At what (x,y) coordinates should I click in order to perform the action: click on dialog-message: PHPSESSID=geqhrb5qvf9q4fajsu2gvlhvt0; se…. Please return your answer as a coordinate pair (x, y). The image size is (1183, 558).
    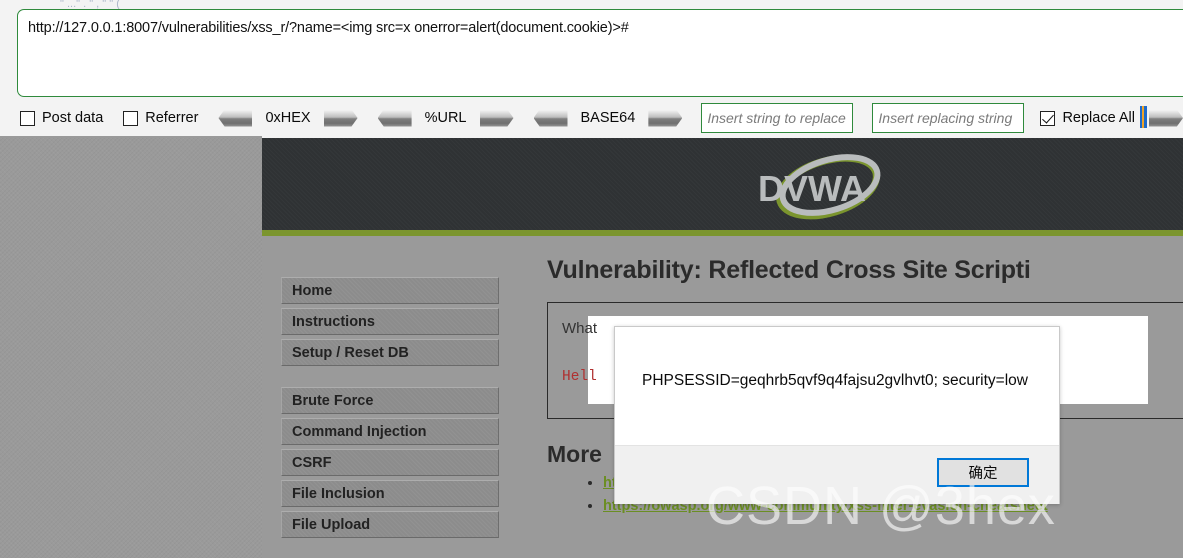
    Looking at the image, I should click on (835, 380).